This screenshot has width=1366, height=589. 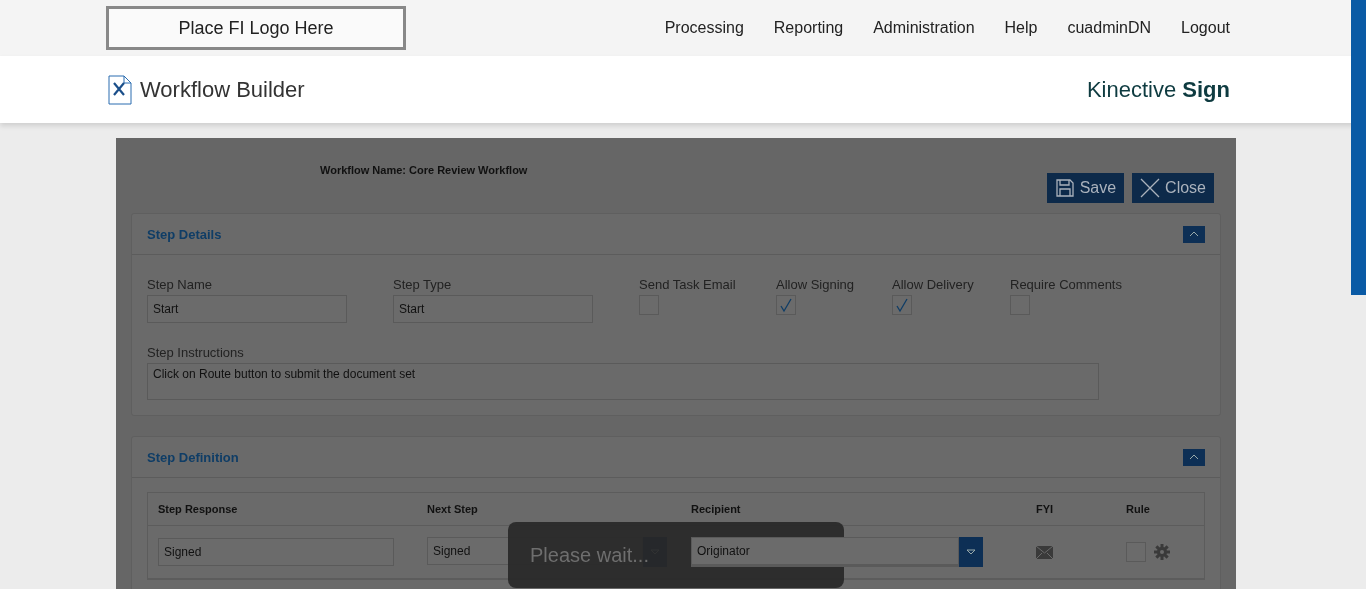 I want to click on page-title: Workflow Builder, so click(x=222, y=89).